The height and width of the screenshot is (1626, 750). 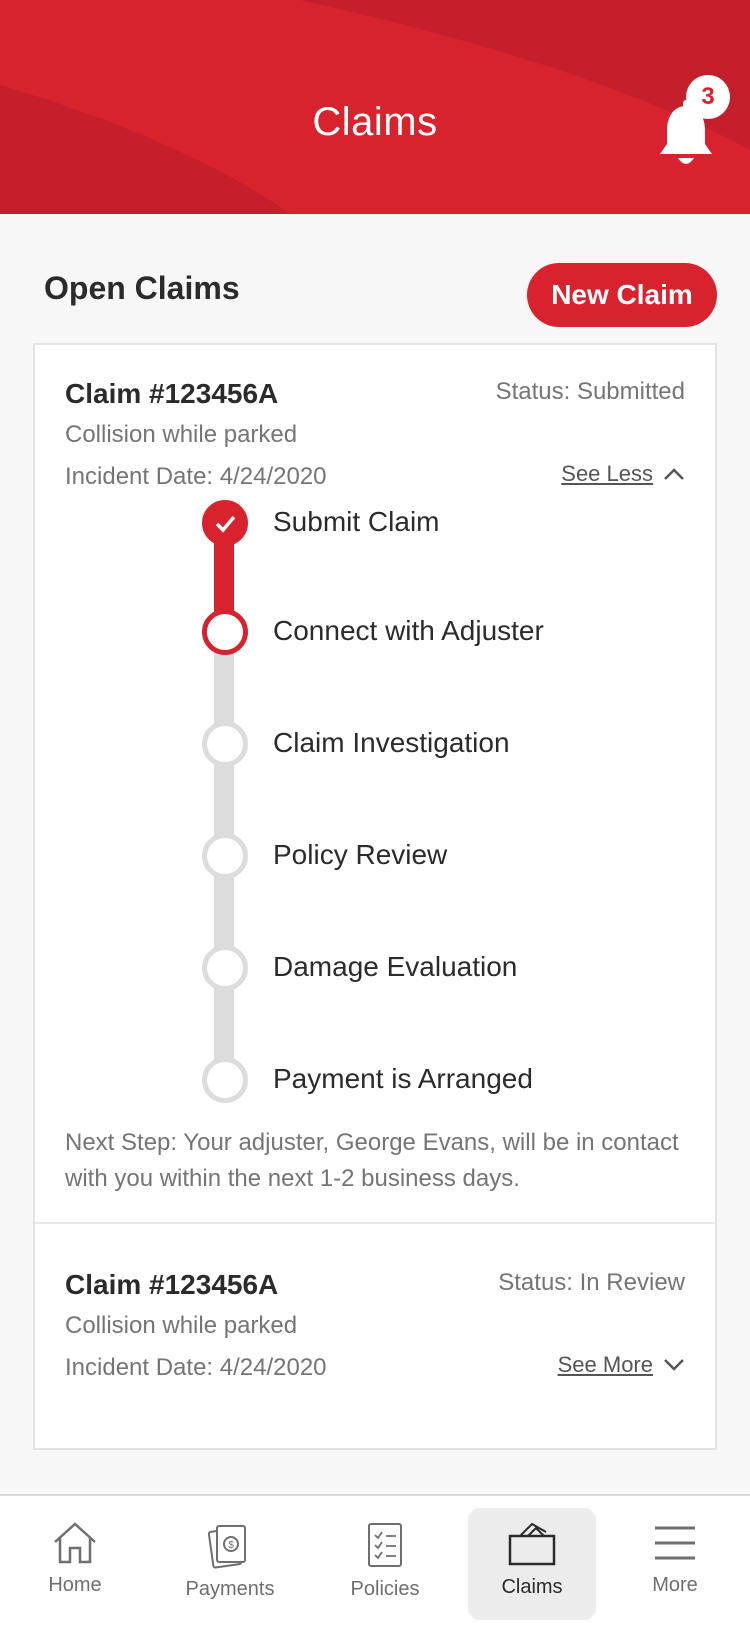 What do you see at coordinates (532, 1544) in the screenshot?
I see `claims-icon` at bounding box center [532, 1544].